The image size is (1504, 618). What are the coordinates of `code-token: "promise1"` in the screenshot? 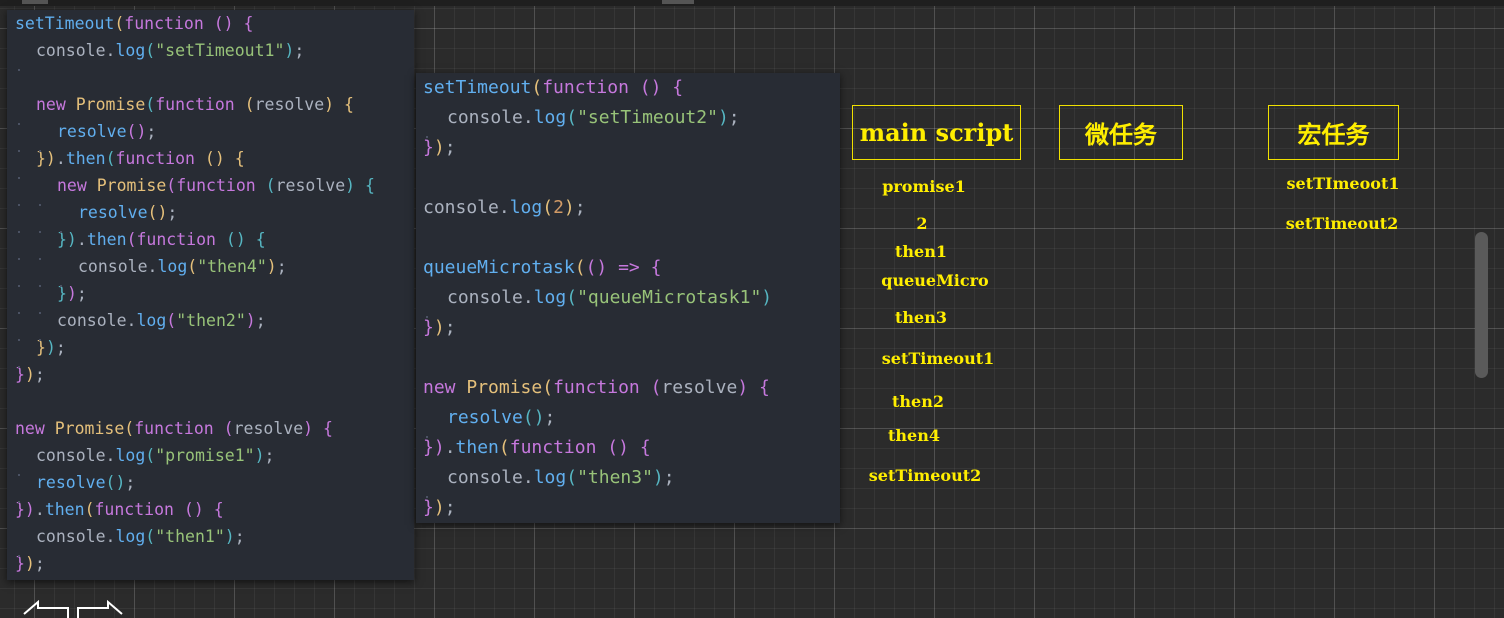 It's located at (205, 455).